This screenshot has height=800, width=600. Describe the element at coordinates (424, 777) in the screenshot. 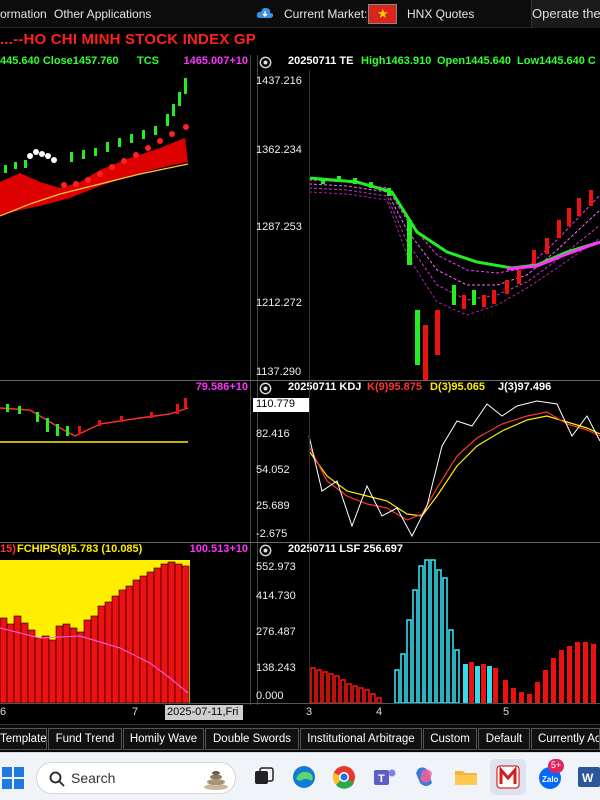

I see `copilot-icon` at that location.